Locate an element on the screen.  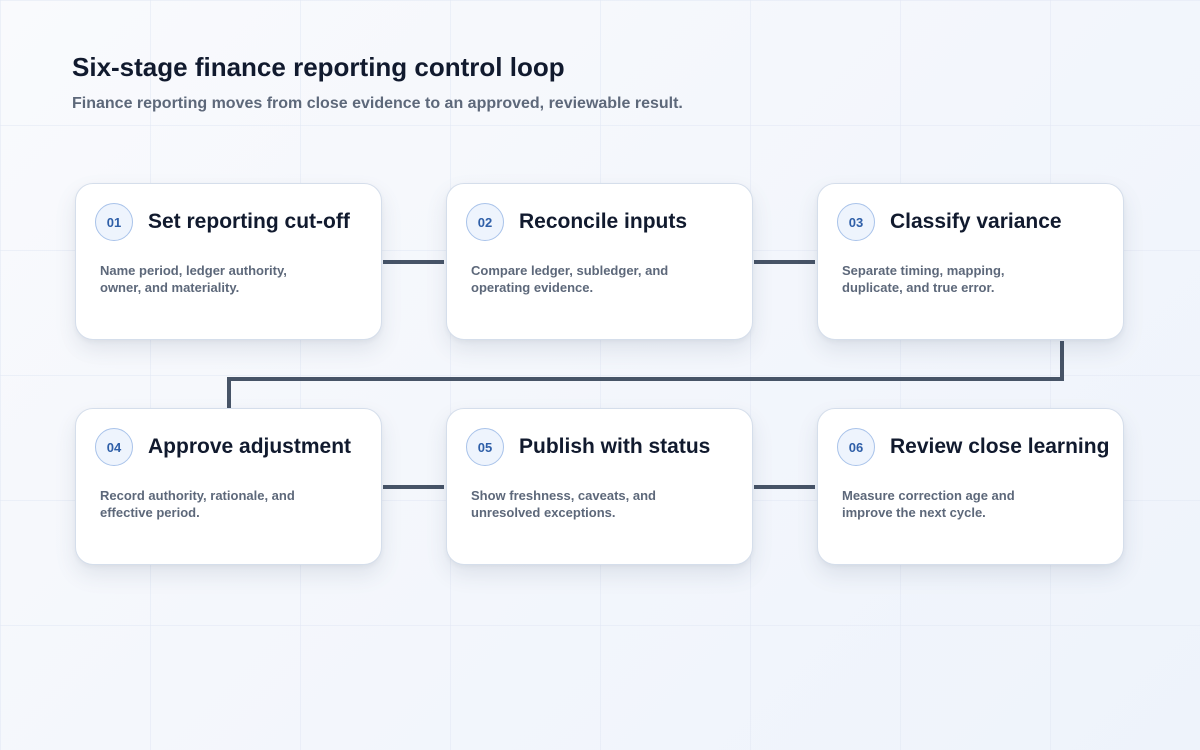
step-number-badge: 01 is located at coordinates (114, 222).